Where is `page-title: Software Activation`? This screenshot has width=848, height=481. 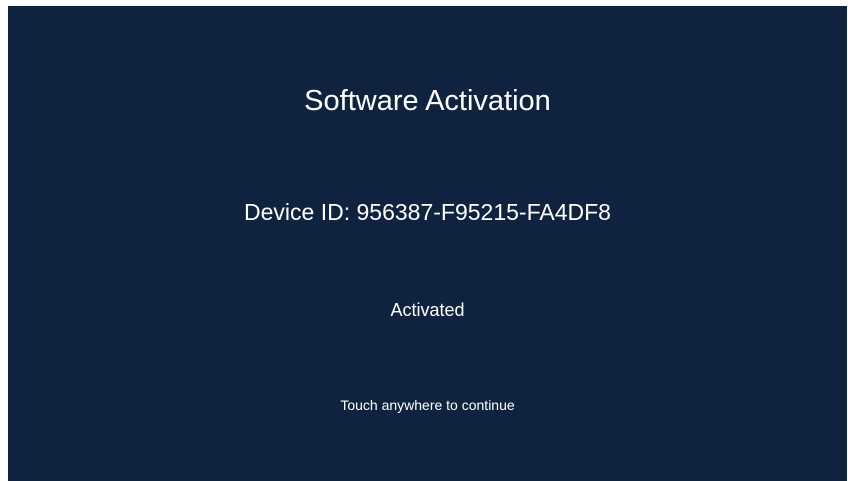
page-title: Software Activation is located at coordinates (427, 101).